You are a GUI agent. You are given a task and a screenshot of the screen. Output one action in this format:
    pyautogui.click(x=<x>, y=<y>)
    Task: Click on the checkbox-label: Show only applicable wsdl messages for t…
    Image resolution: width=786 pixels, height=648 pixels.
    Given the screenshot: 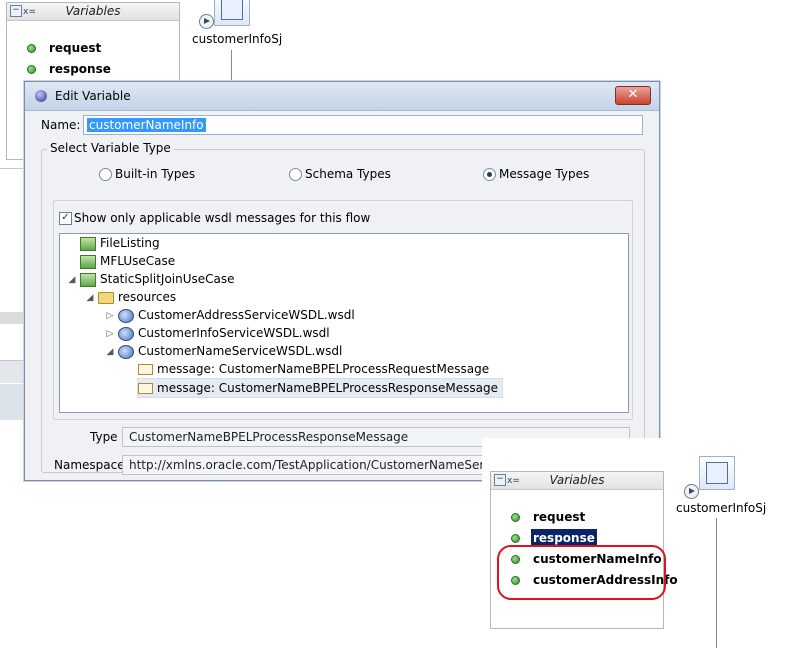 What is the action you would take?
    pyautogui.click(x=222, y=218)
    